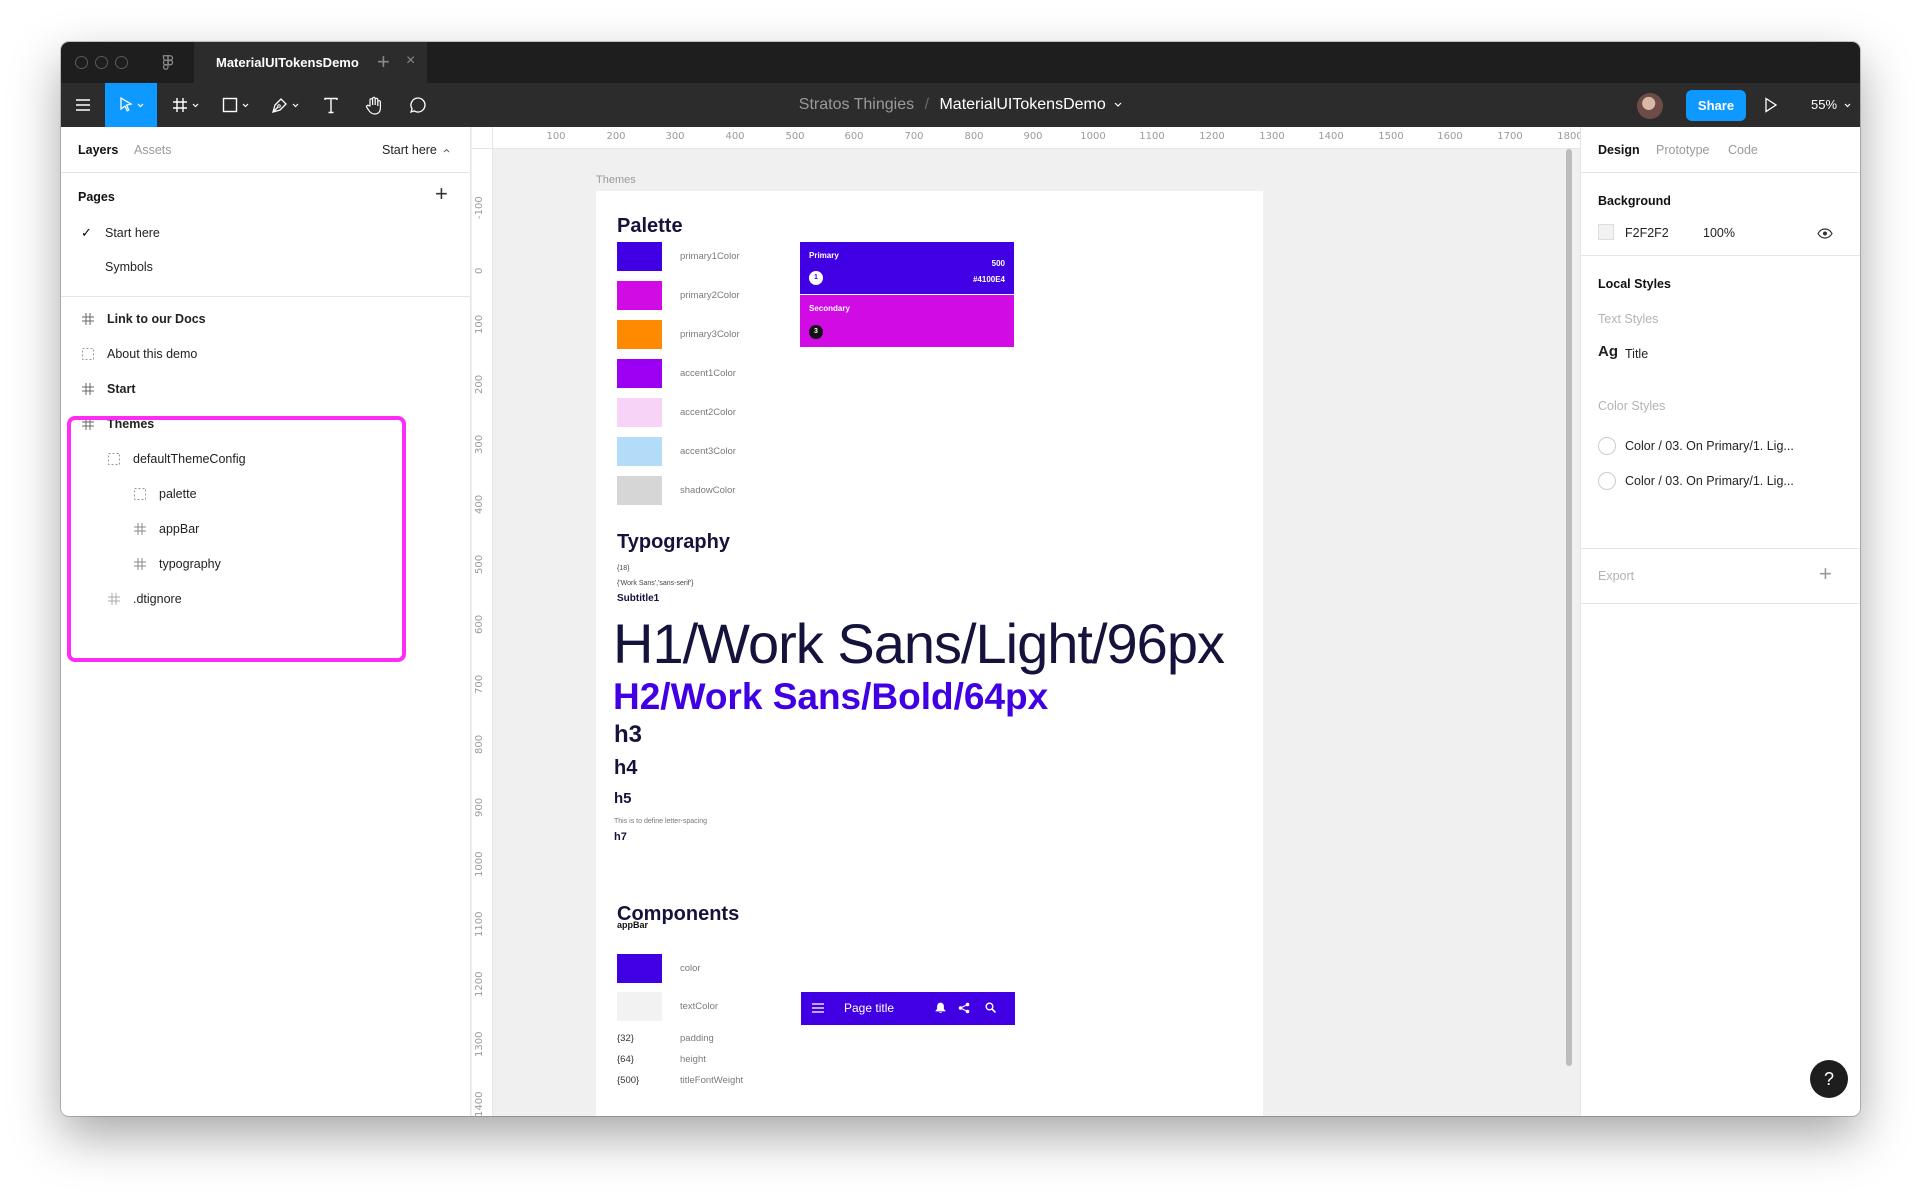  I want to click on ruler-tick: 100, so click(556, 136).